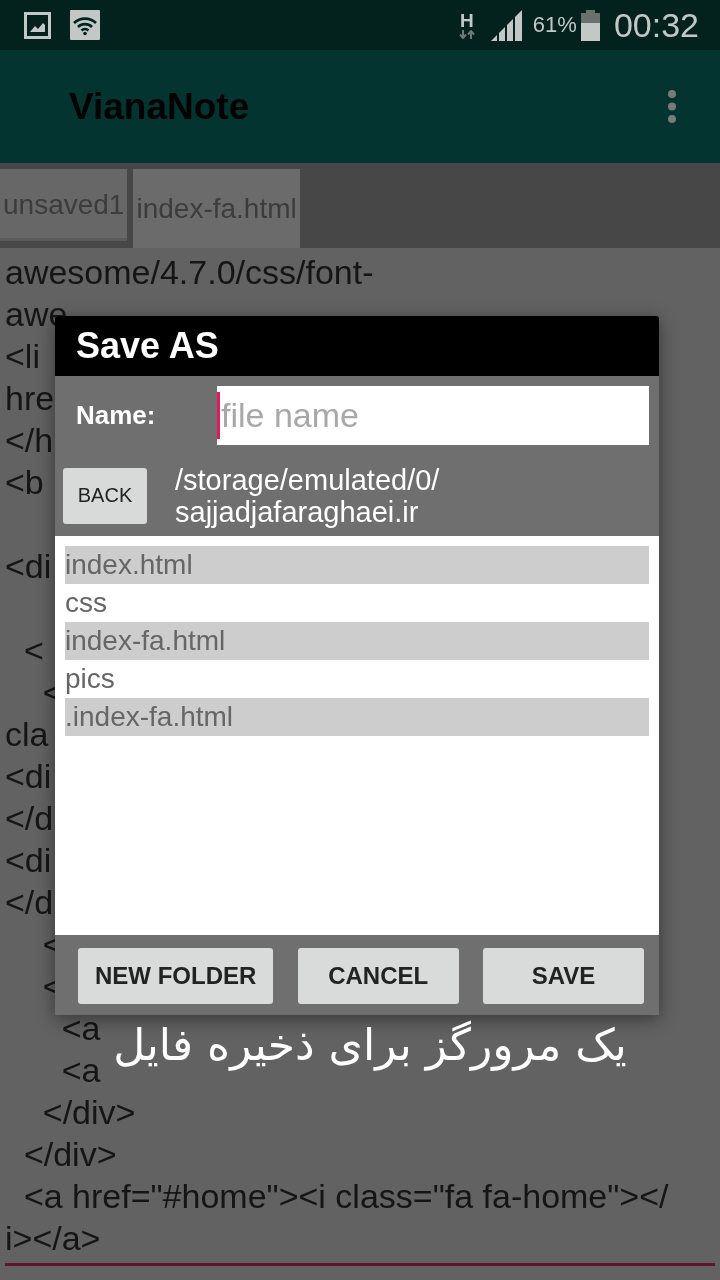 The image size is (720, 1280). Describe the element at coordinates (27, 734) in the screenshot. I see `code-line: cla` at that location.